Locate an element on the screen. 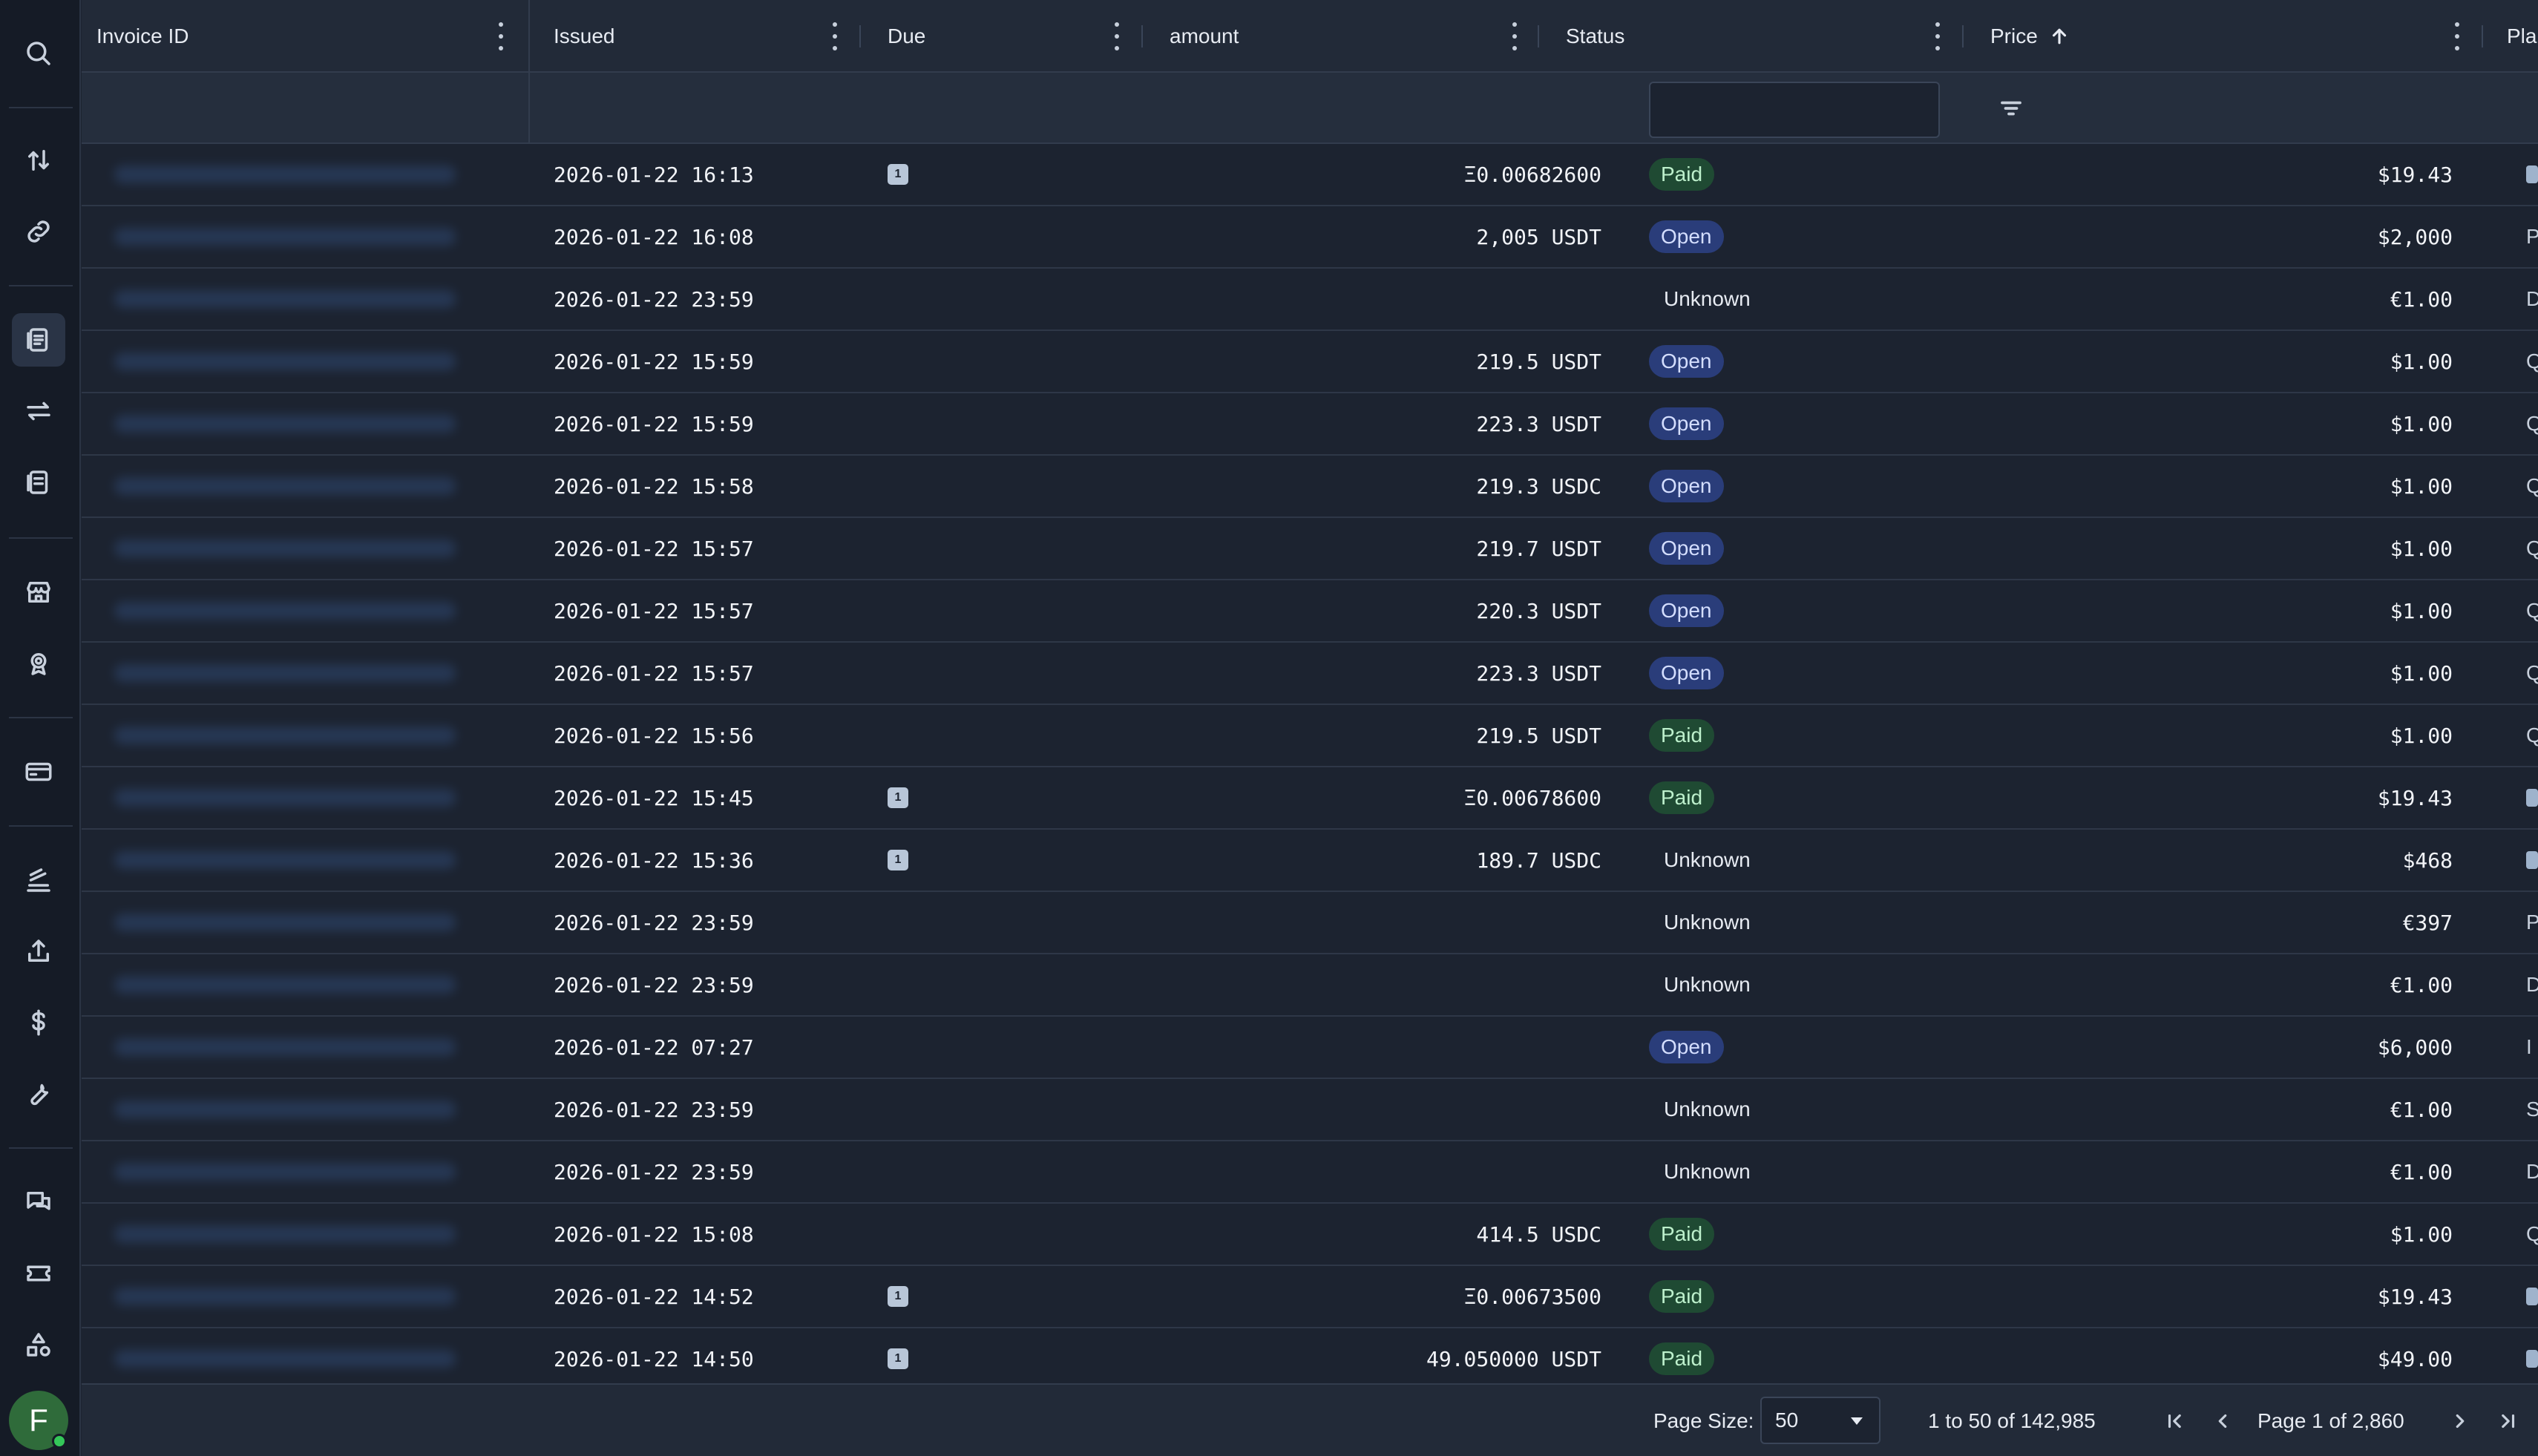 This screenshot has width=2538, height=1456. table-row: 2026-01-22 15:58 219.3 USDC Open $1.00 Q is located at coordinates (1310, 487).